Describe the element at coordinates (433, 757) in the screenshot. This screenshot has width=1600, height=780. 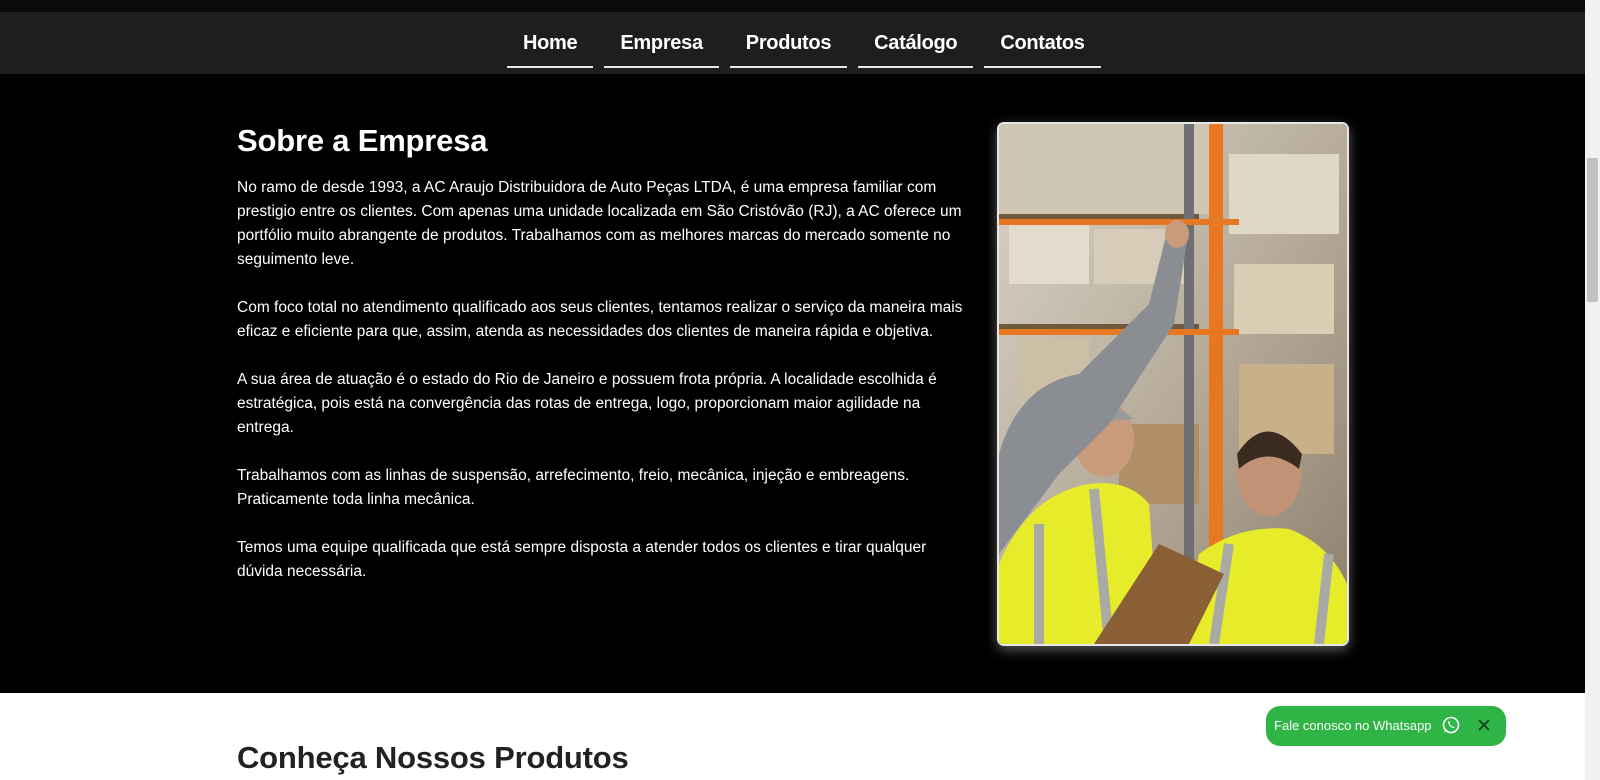
I see `products-title: Conheça Nossos Produtos` at that location.